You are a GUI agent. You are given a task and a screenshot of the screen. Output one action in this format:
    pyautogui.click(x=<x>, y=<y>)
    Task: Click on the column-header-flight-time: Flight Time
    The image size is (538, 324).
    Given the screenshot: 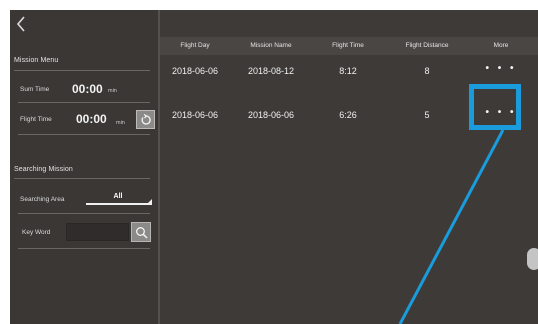 What is the action you would take?
    pyautogui.click(x=348, y=45)
    